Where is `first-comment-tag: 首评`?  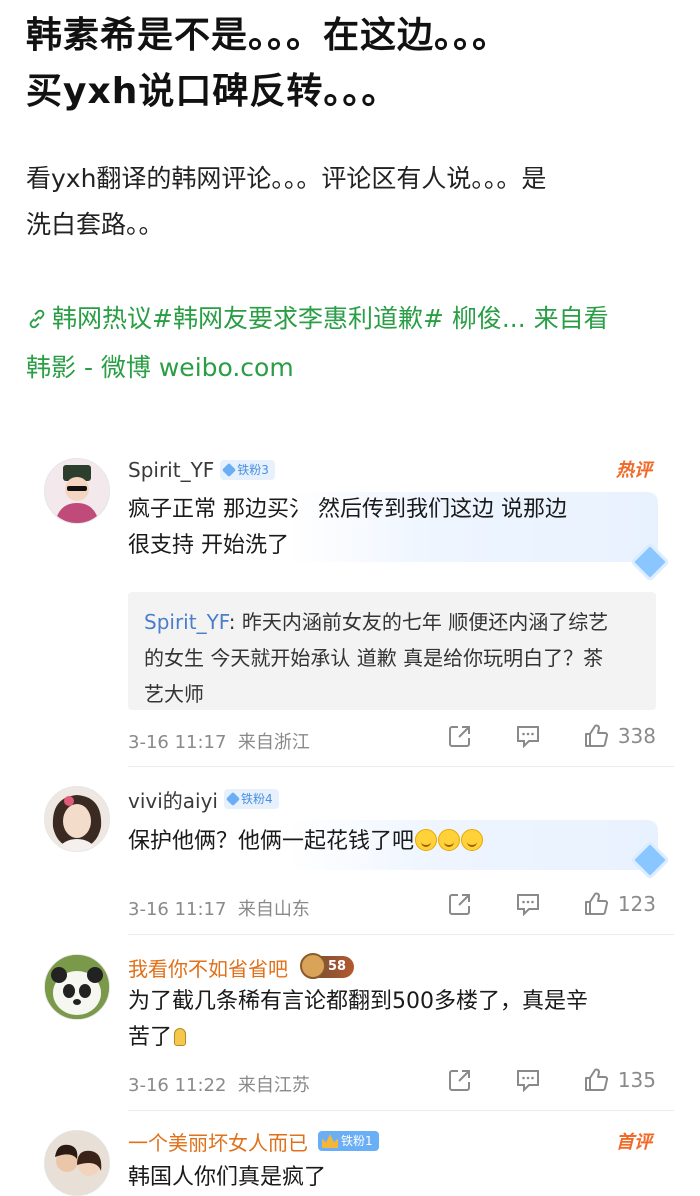
first-comment-tag: 首评 is located at coordinates (634, 1142).